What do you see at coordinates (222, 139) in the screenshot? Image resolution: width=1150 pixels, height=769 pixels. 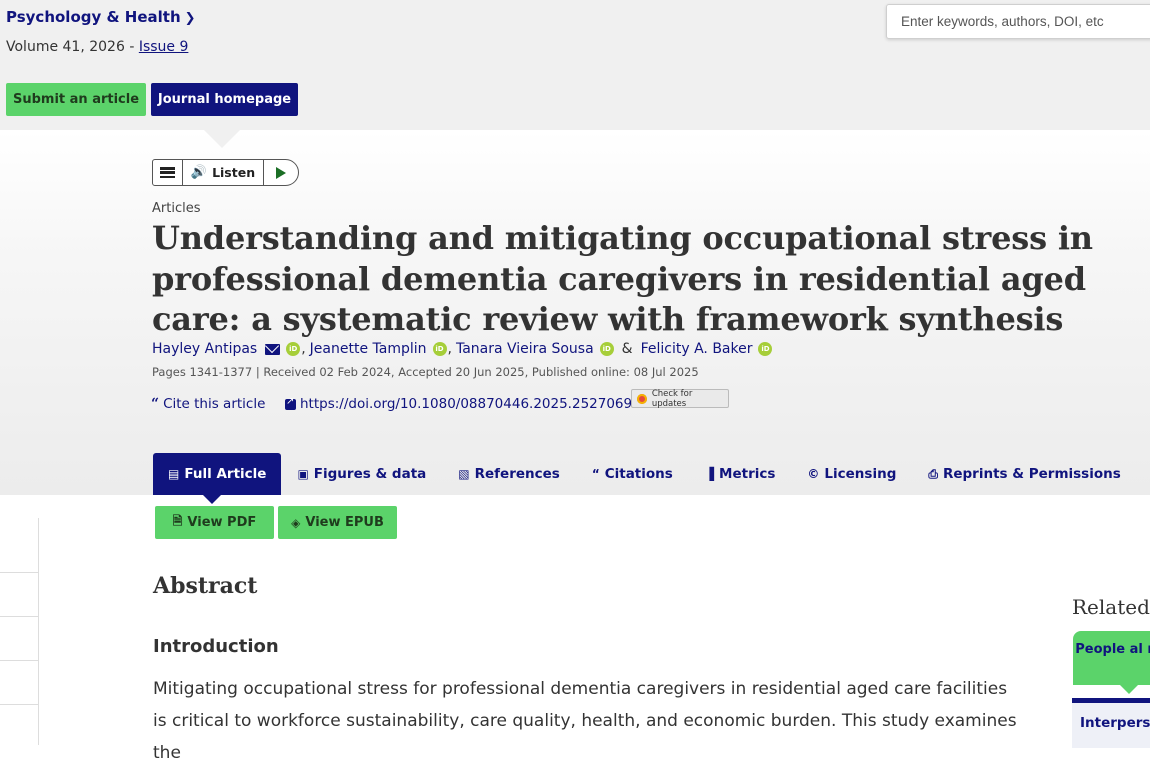 I see `header-notch` at bounding box center [222, 139].